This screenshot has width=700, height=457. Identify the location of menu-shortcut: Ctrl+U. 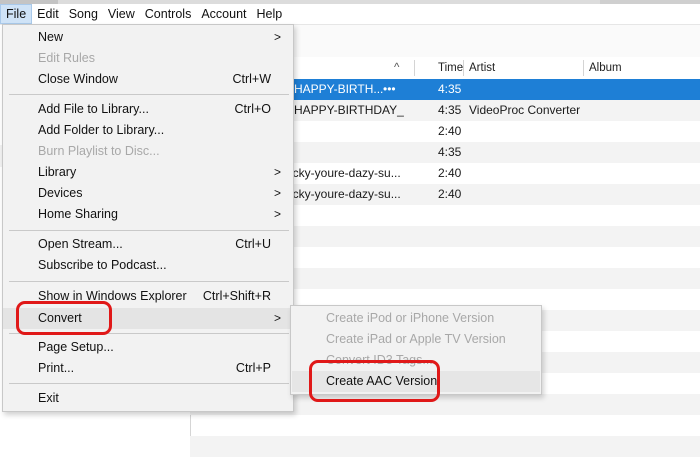
(253, 244).